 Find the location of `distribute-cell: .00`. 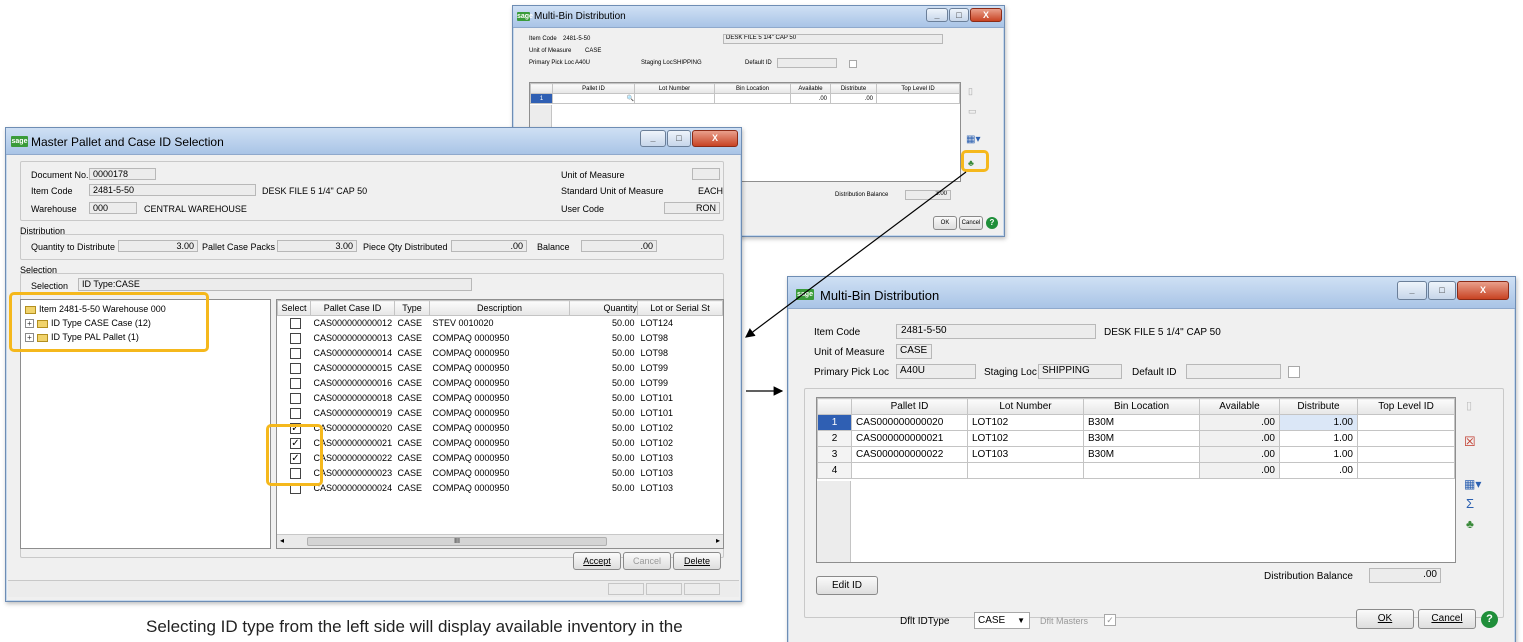

distribute-cell: .00 is located at coordinates (853, 98).